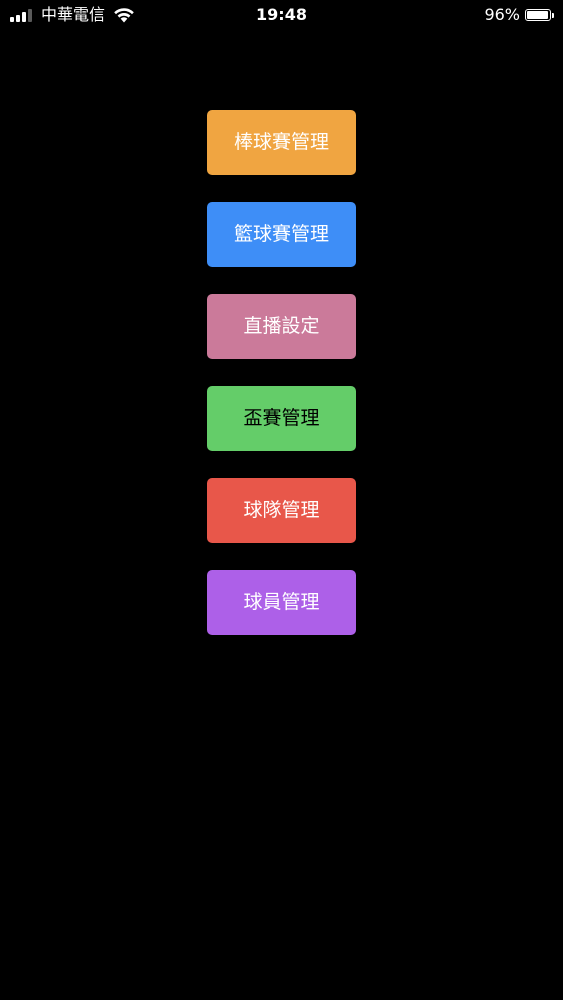 This screenshot has width=563, height=1000. I want to click on status-time: 19:48, so click(281, 14).